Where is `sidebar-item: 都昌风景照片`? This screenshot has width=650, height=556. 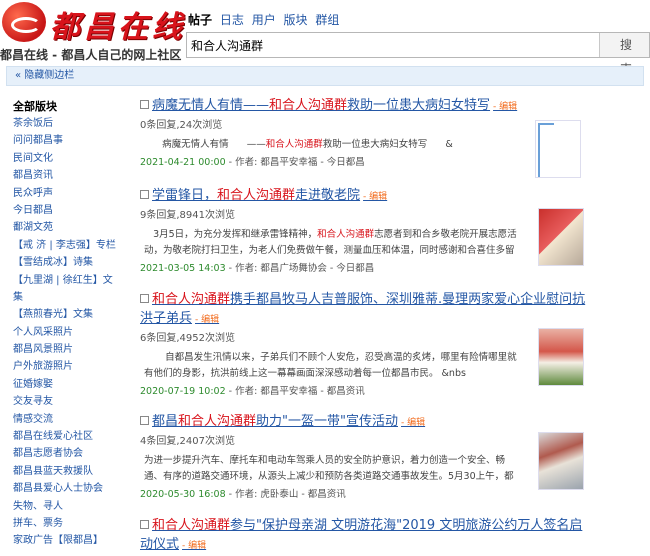
sidebar-item: 都昌风景照片 is located at coordinates (68, 349).